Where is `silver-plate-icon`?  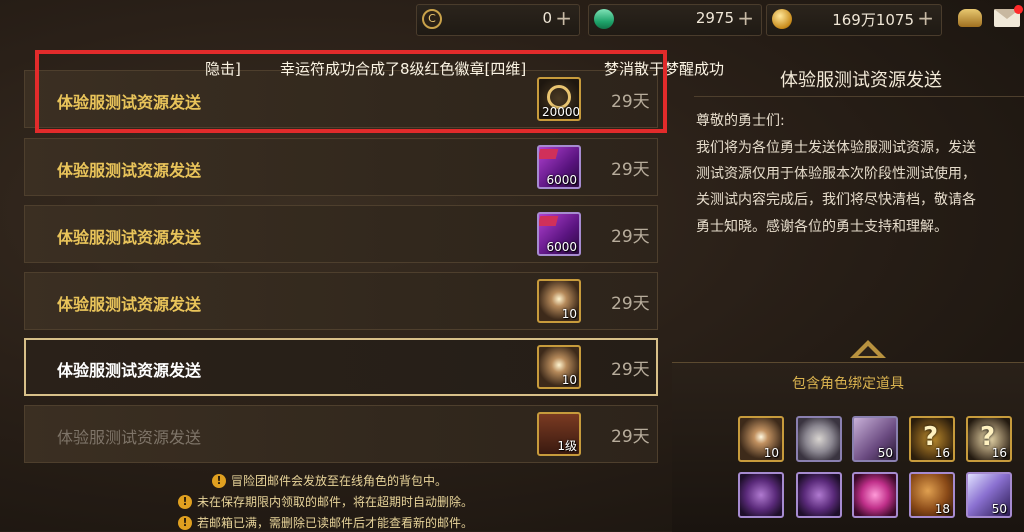 silver-plate-icon is located at coordinates (819, 439).